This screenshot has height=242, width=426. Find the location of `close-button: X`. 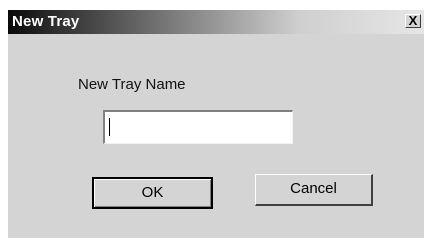

close-button: X is located at coordinates (413, 21).